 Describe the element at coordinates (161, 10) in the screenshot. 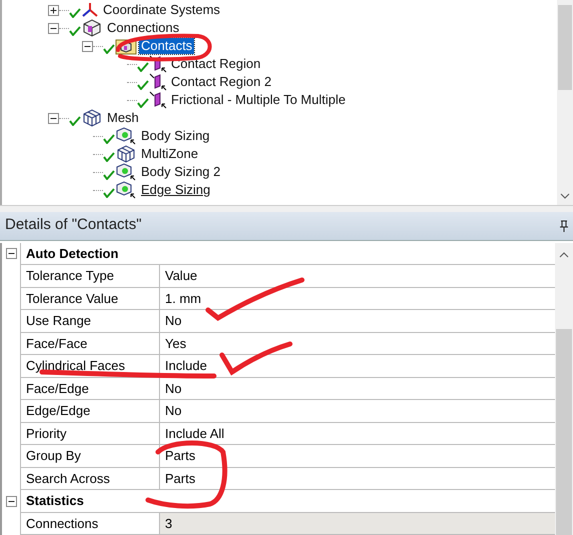

I see `tree-item: Coordinate Systems` at that location.